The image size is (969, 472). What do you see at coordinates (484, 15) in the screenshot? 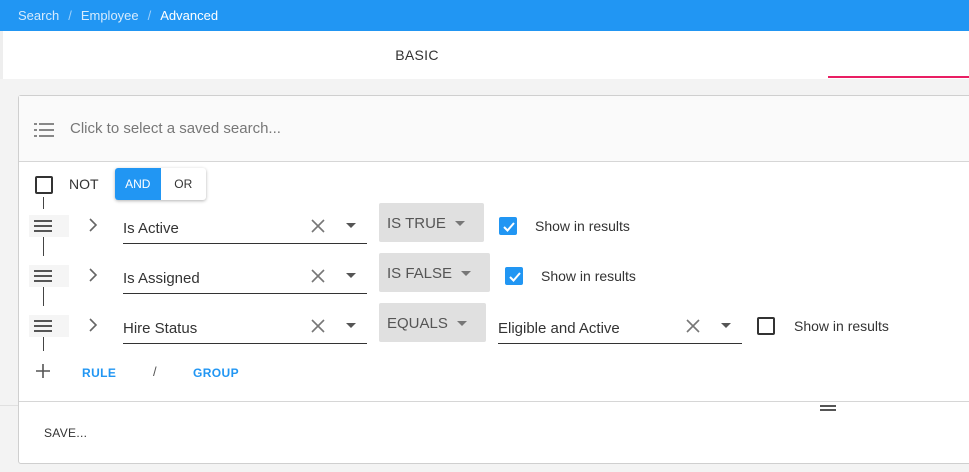
I see `breadcrumb: Search / Employee / Advanced` at bounding box center [484, 15].